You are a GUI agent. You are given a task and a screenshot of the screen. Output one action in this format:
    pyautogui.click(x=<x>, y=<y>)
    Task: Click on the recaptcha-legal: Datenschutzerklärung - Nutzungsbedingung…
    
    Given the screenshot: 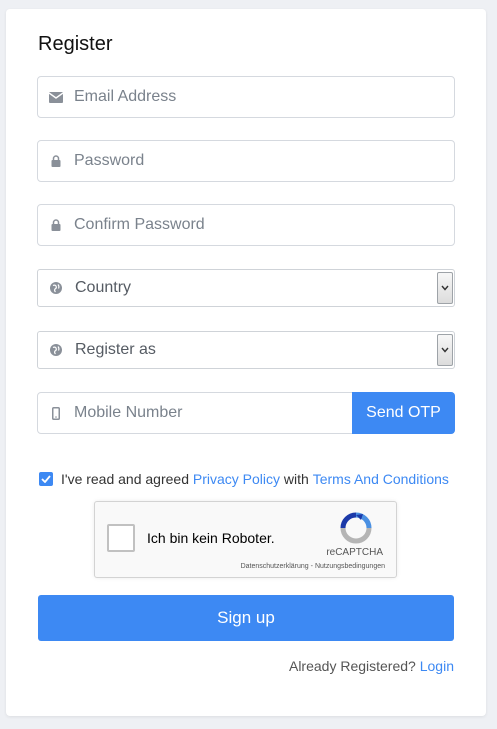 What is the action you would take?
    pyautogui.click(x=313, y=566)
    